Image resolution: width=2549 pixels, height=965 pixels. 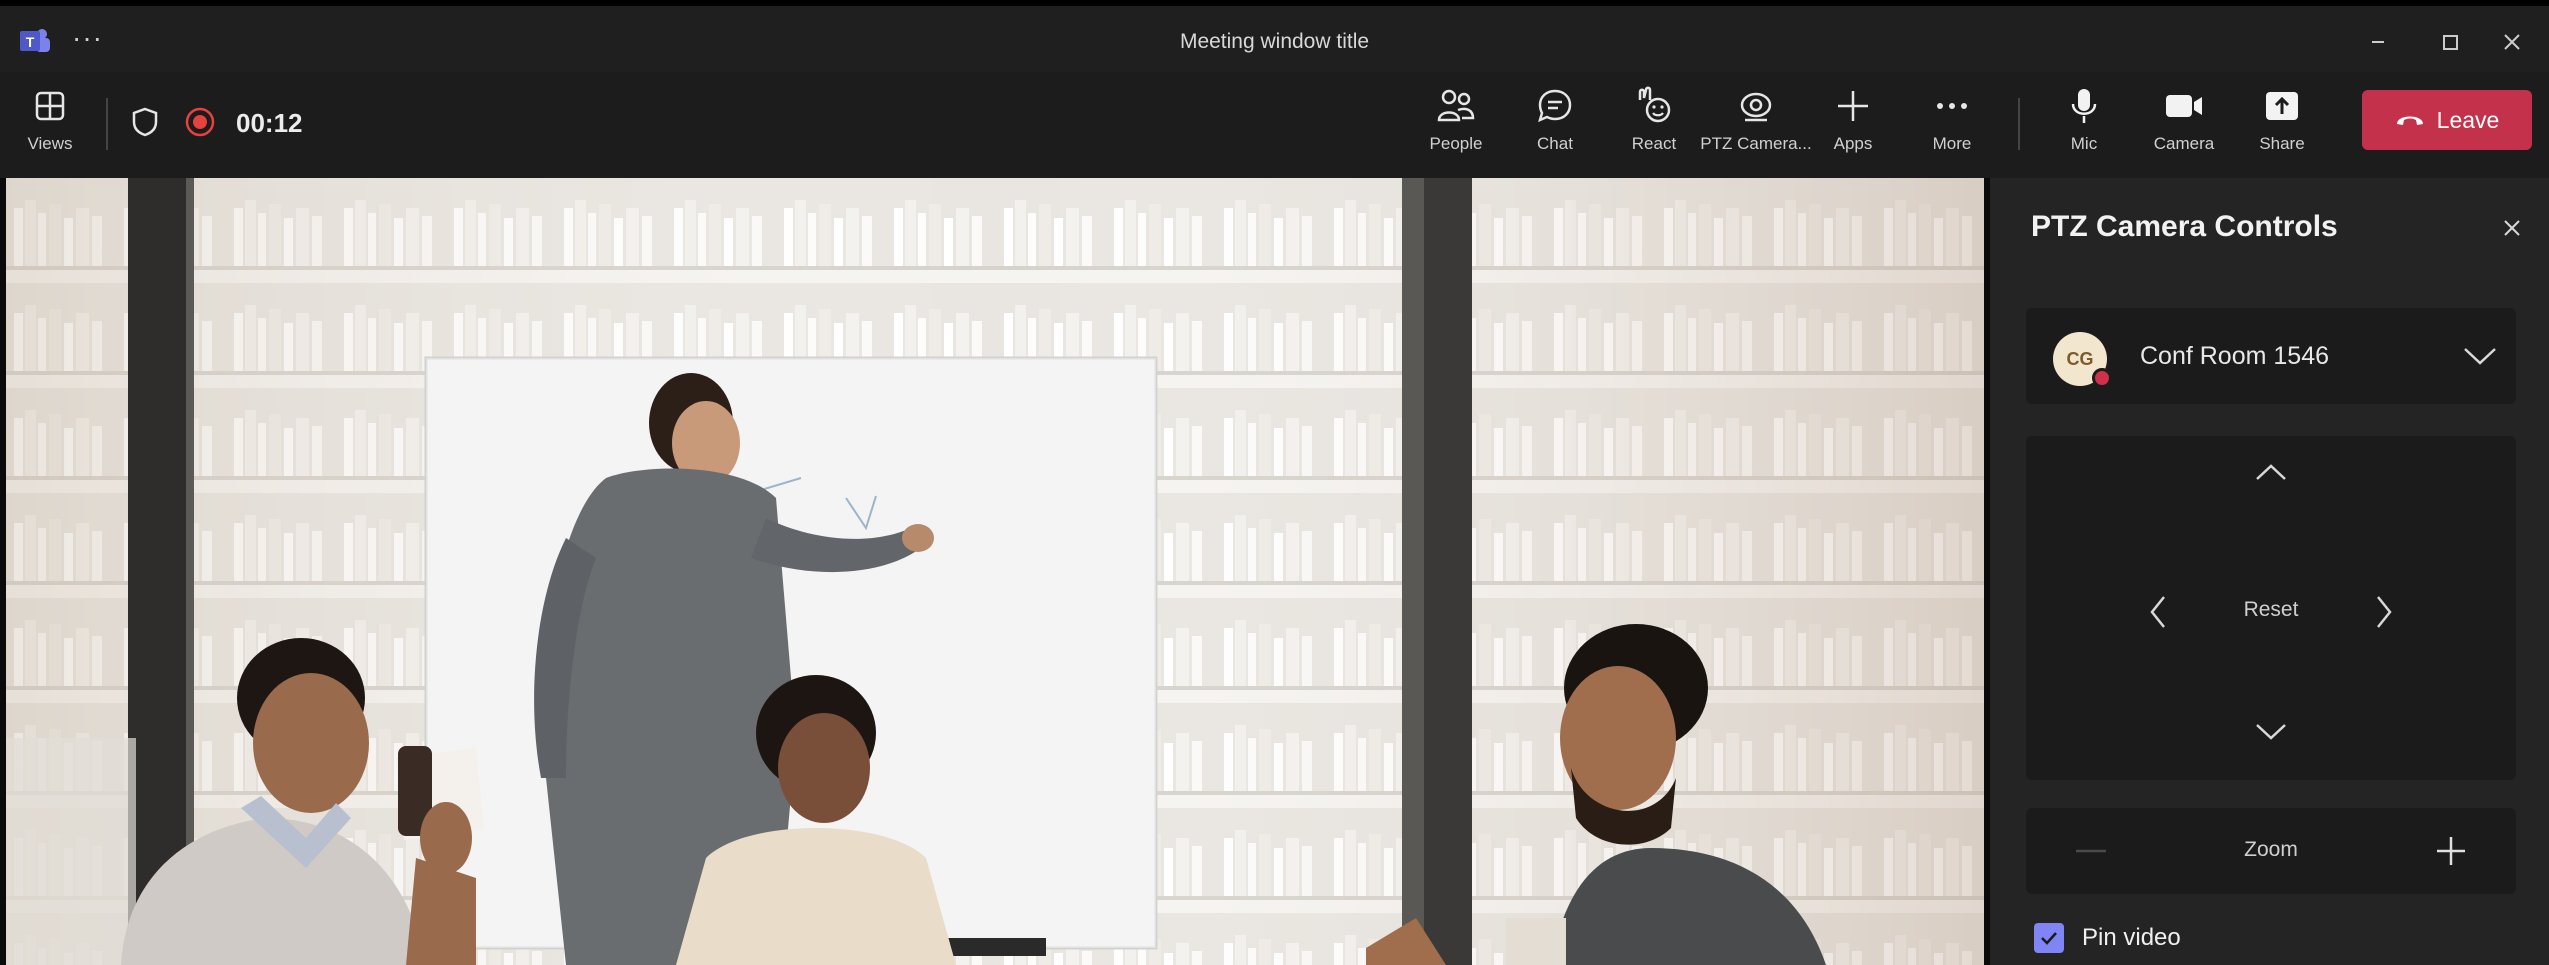 I want to click on maximize-button, so click(x=2450, y=42).